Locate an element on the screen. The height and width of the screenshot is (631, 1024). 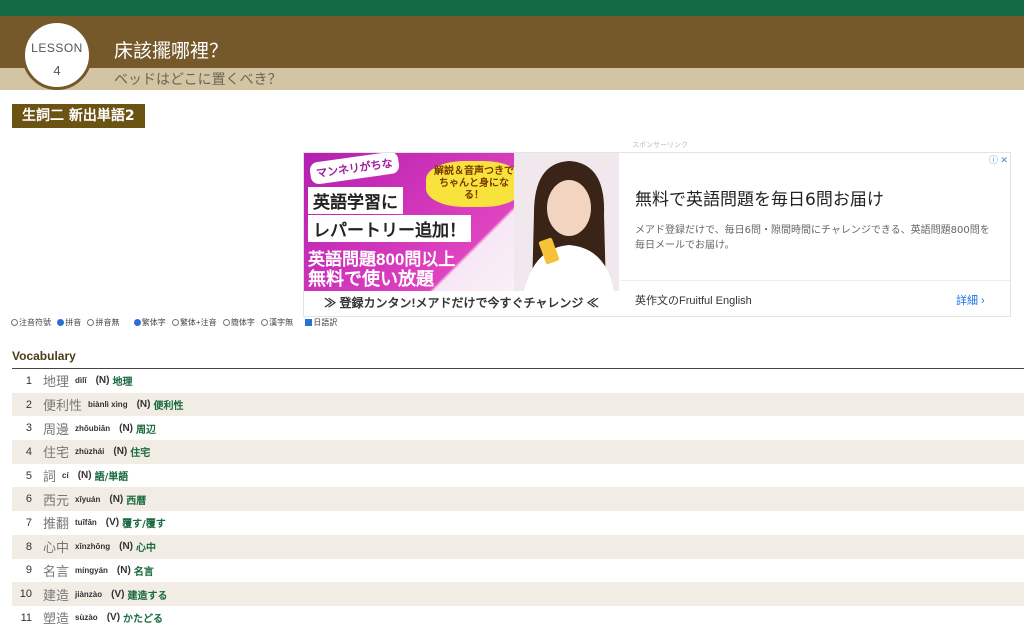
item-hanzi: 西元 is located at coordinates (56, 499).